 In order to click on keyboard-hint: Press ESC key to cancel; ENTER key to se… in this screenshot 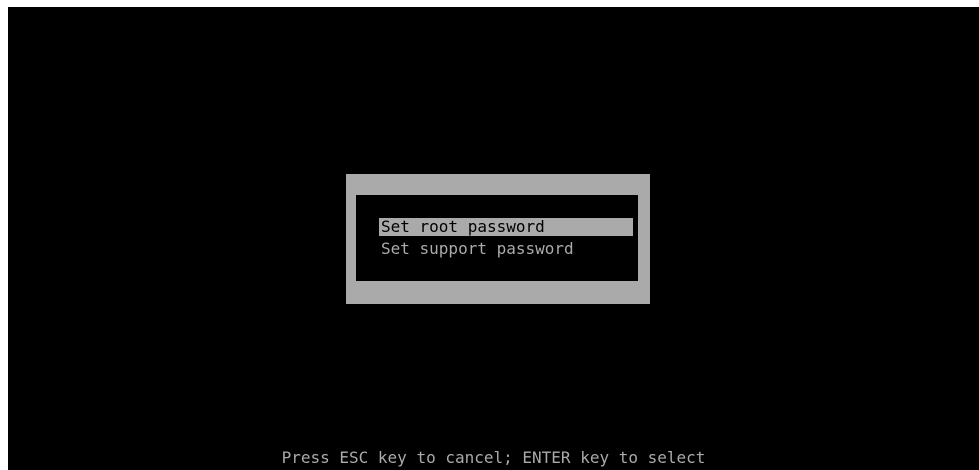, I will do `click(493, 457)`.